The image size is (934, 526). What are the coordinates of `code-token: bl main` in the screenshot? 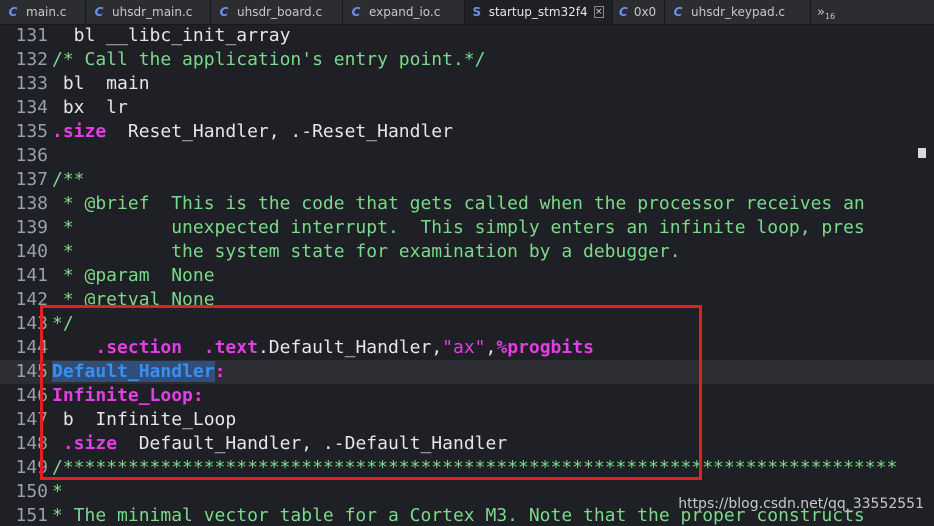 It's located at (101, 83).